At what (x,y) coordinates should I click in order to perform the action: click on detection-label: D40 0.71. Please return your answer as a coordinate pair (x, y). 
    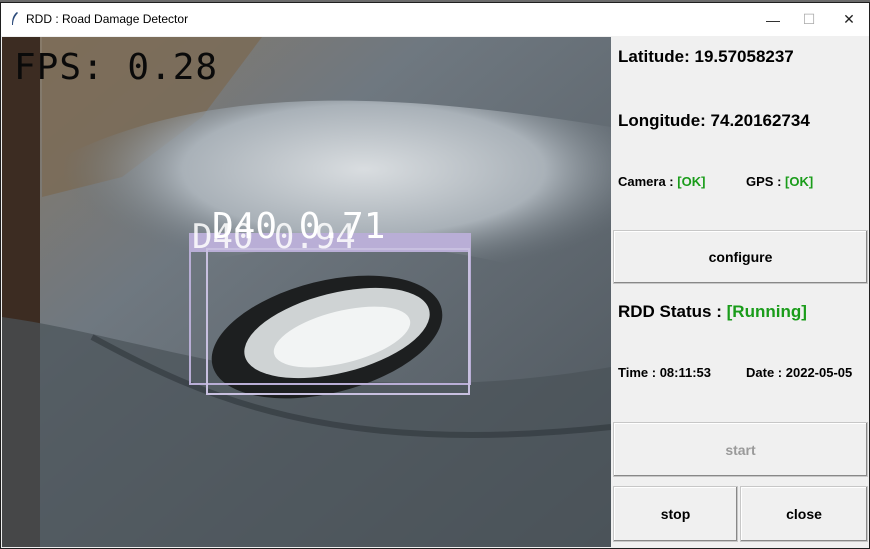
    Looking at the image, I should click on (299, 226).